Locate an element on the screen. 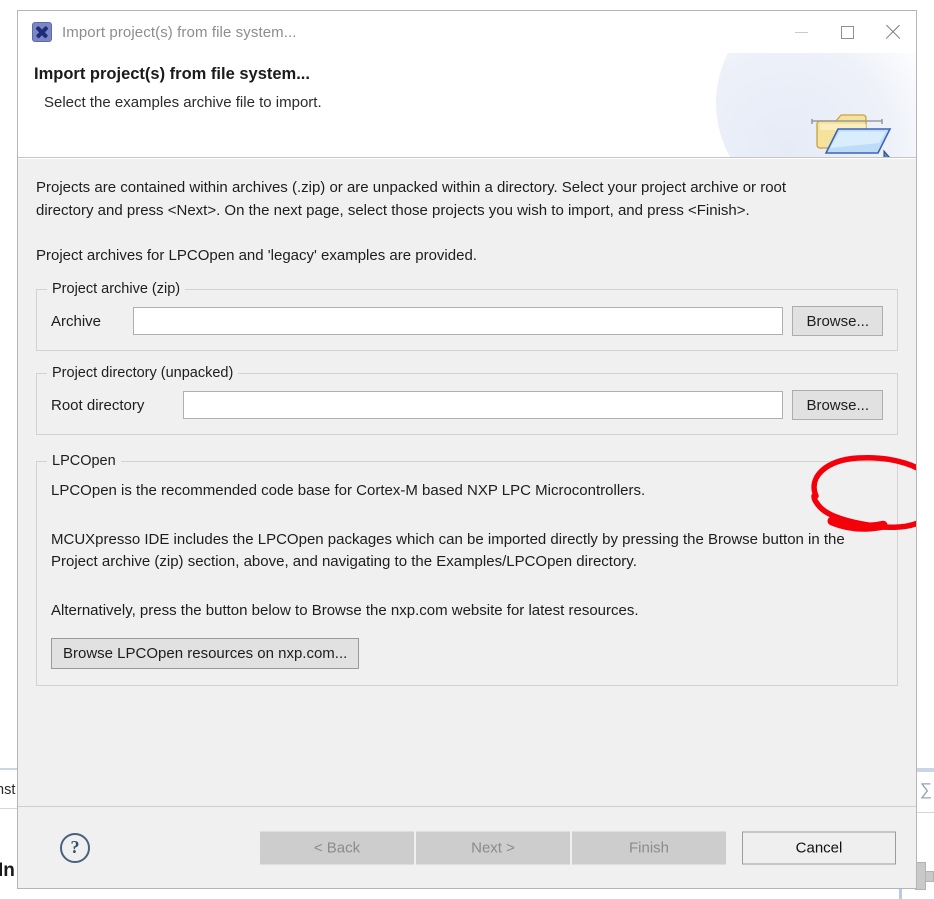  back-button: < Back is located at coordinates (337, 847).